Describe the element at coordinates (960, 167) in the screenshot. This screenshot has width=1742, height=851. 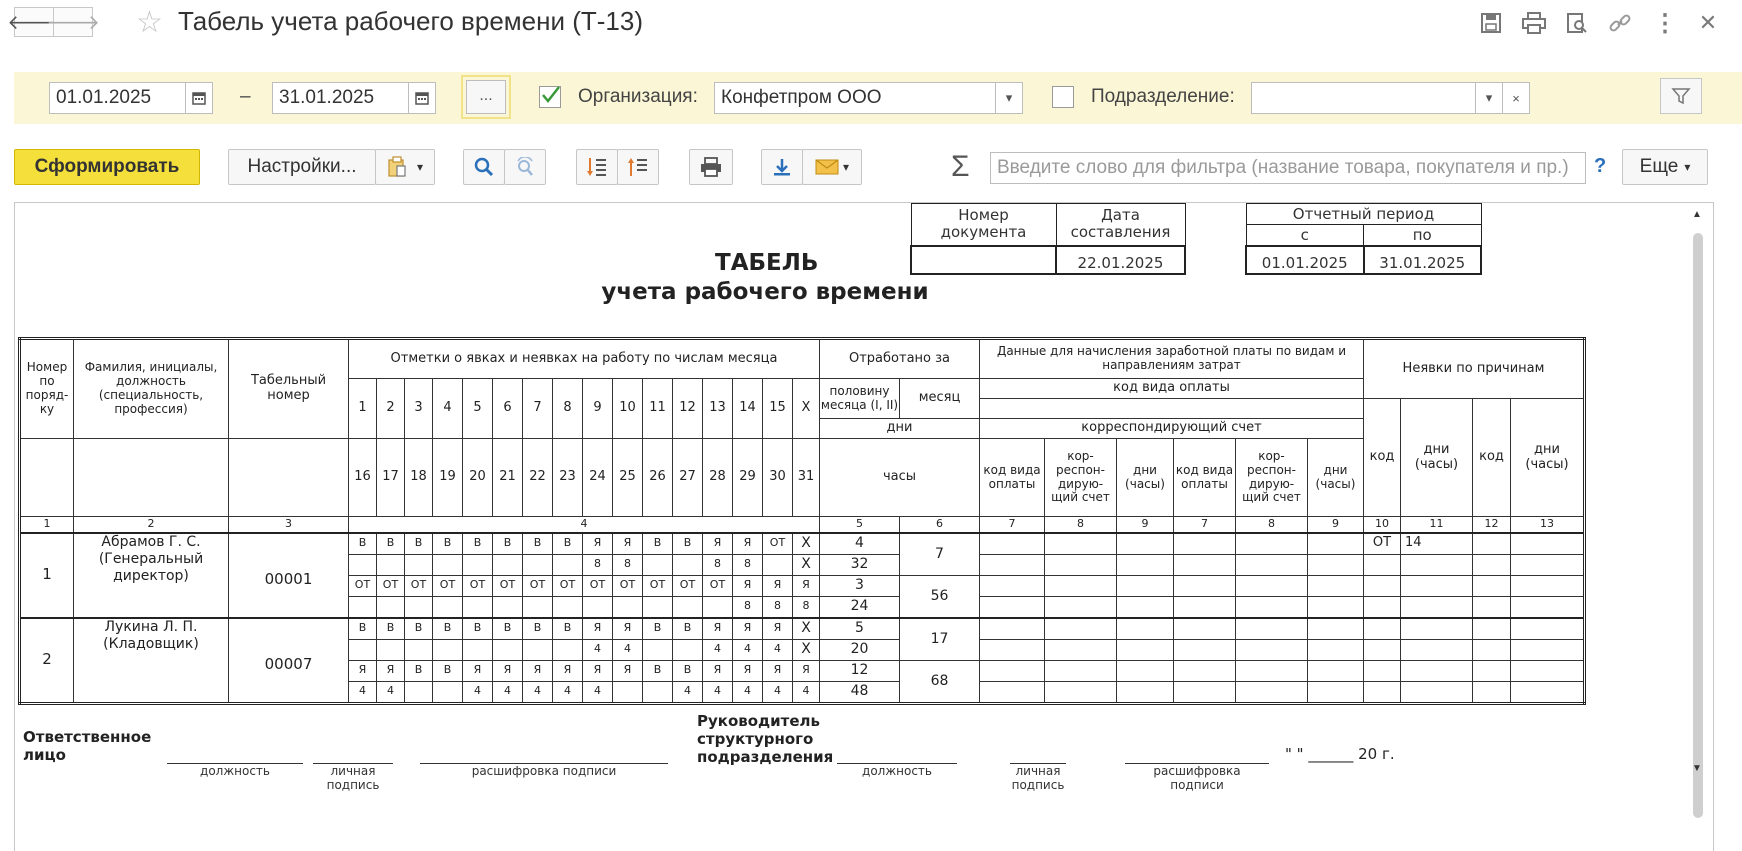
I see `sigma-icon: Σ` at that location.